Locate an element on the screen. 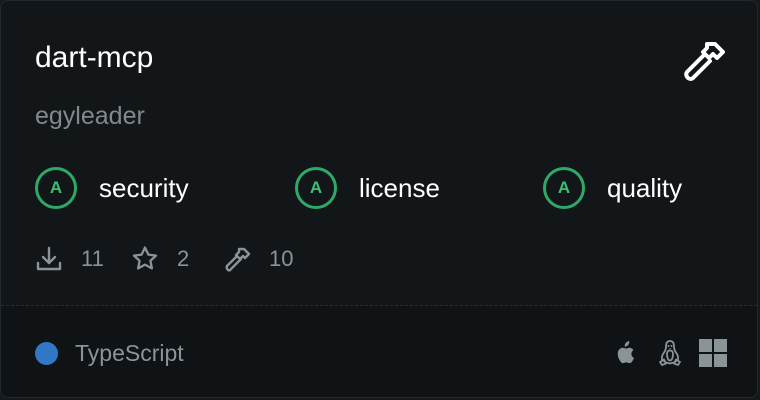  stat-tools: 10 is located at coordinates (258, 259).